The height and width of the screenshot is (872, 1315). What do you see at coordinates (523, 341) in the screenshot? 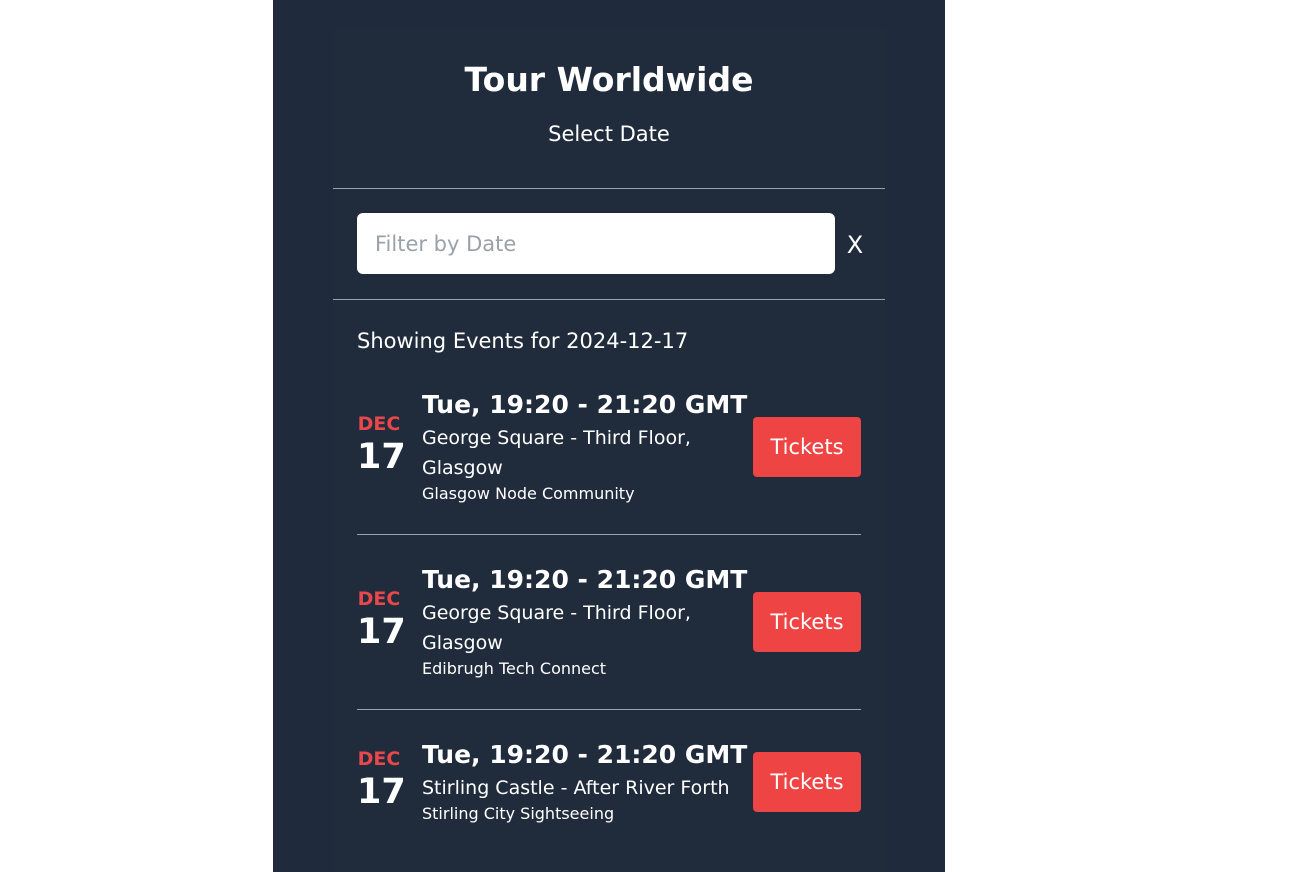
I see `showing-events-label: Showing Events for 2024-12-17` at bounding box center [523, 341].